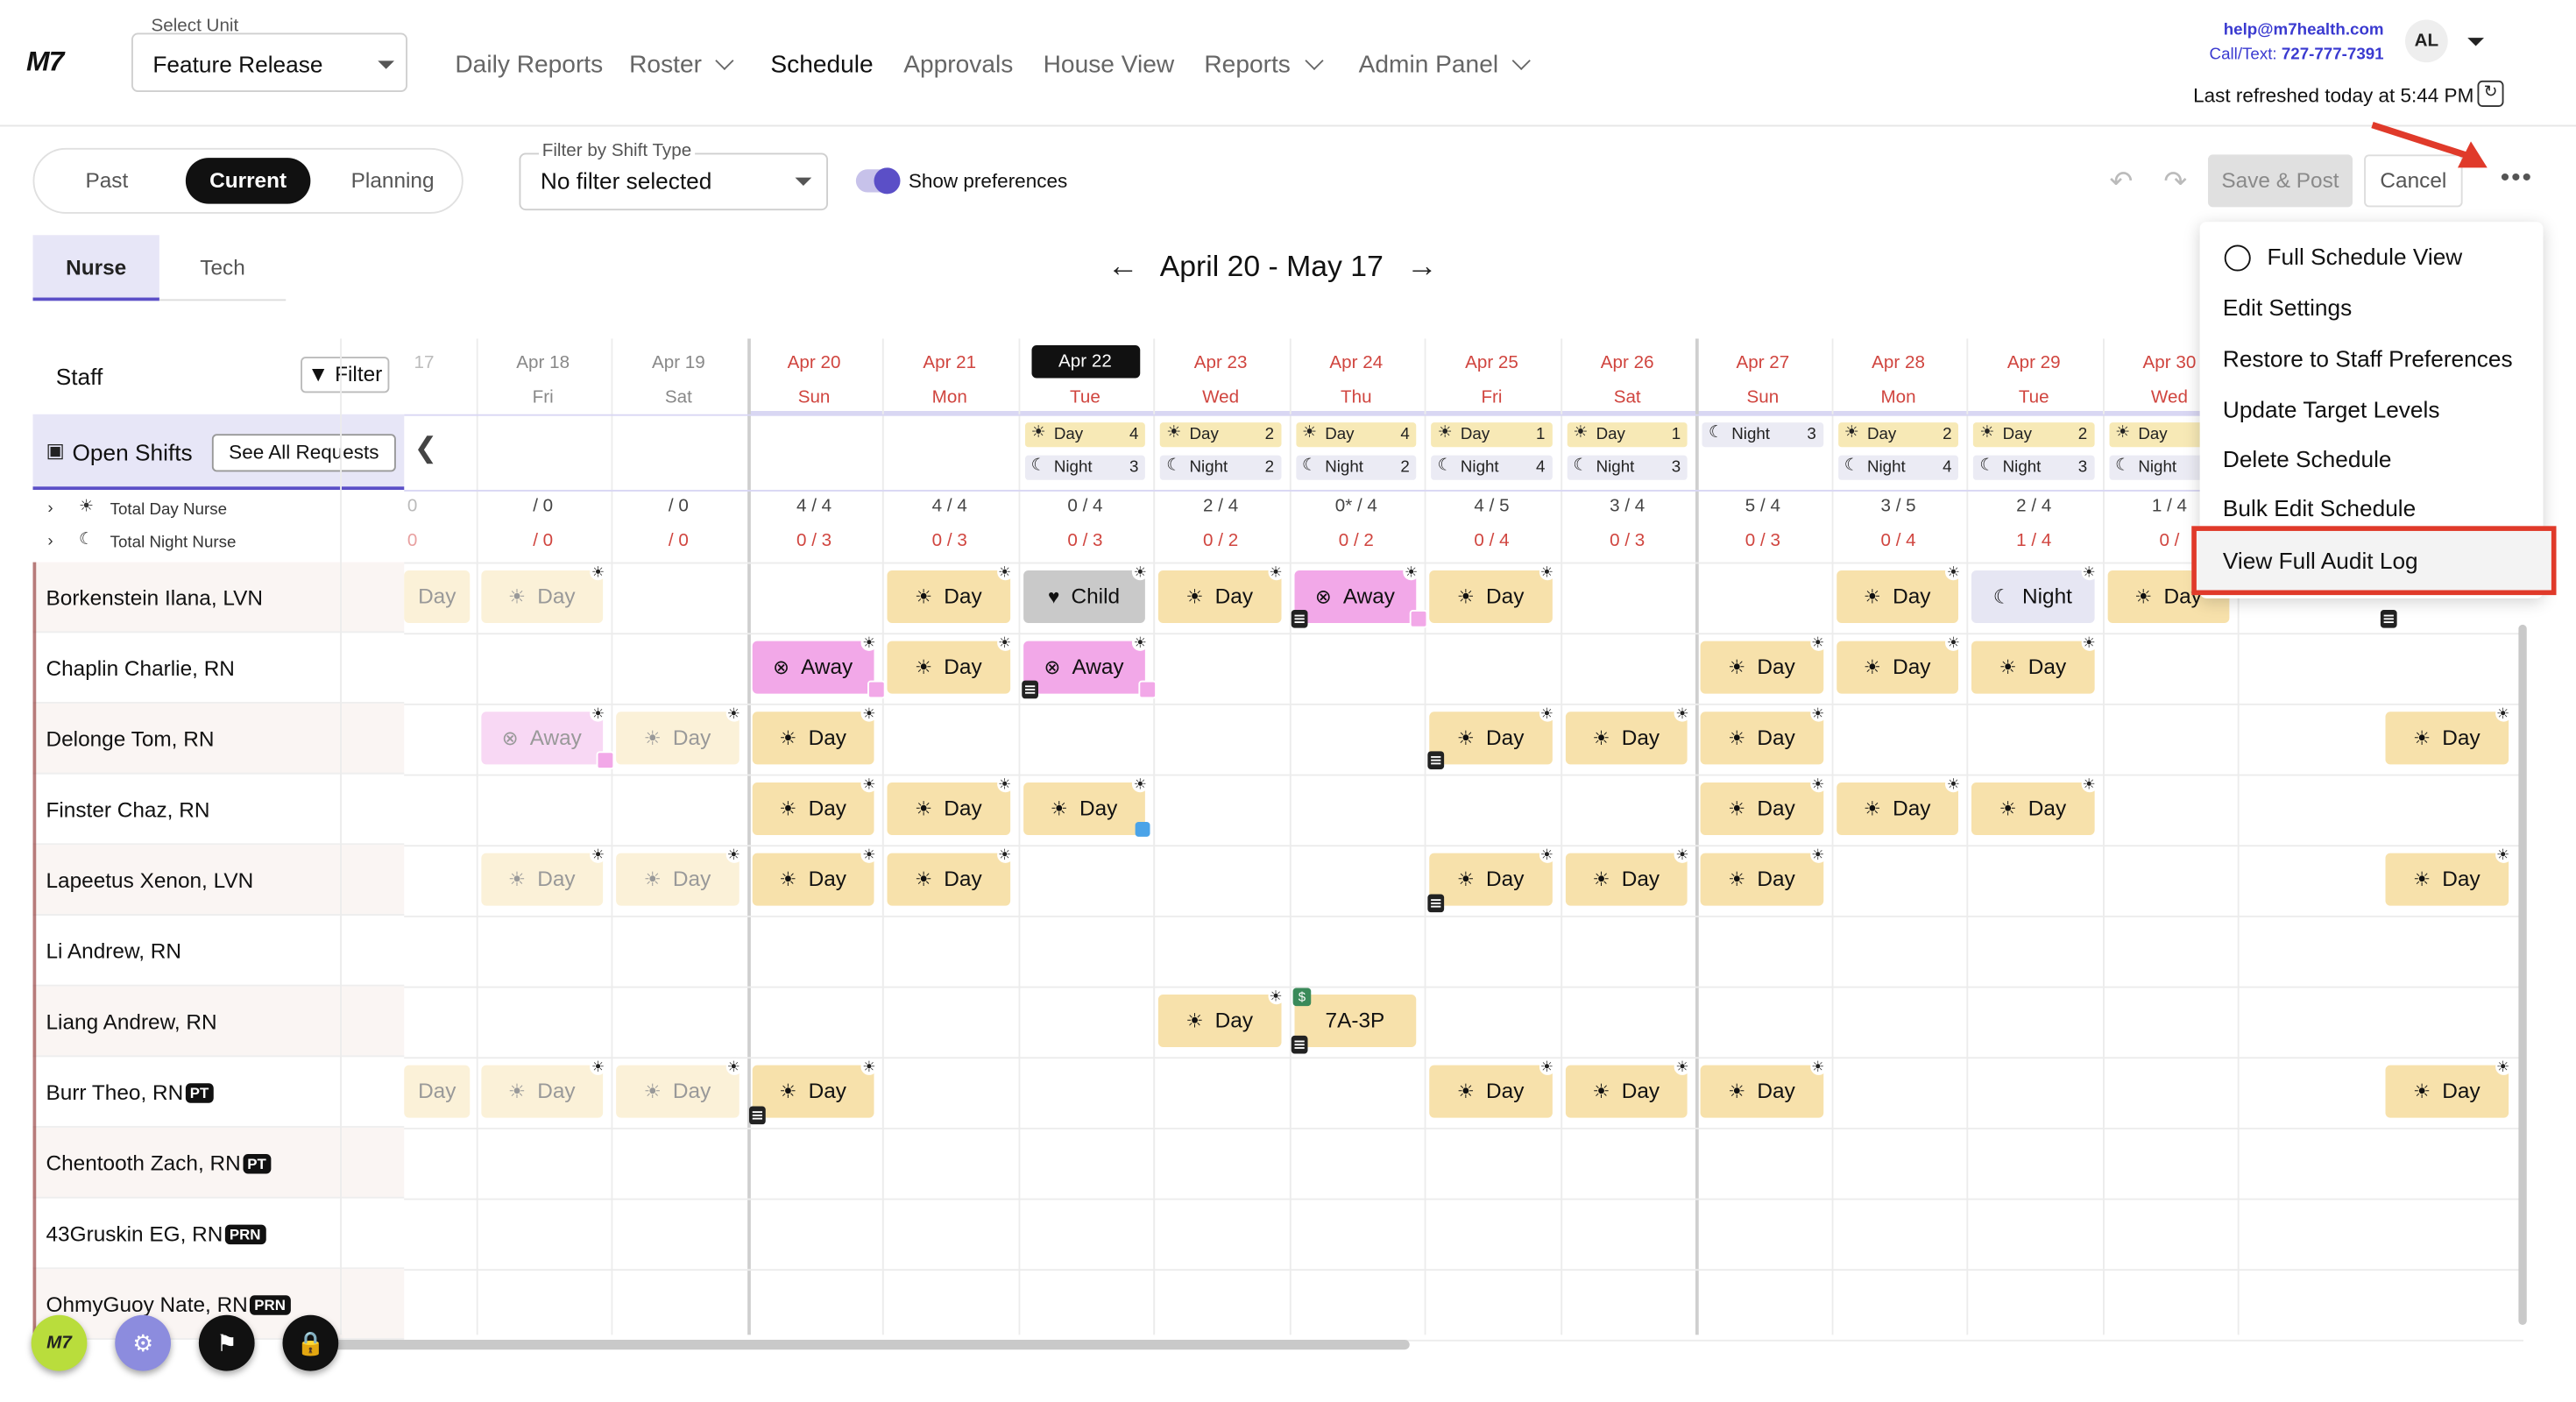 The height and width of the screenshot is (1402, 2576). Describe the element at coordinates (2280, 181) in the screenshot. I see `save-post-button: Save & Post` at that location.